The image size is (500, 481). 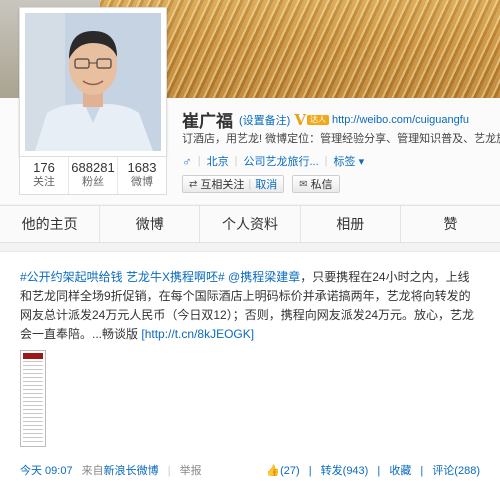 I want to click on tags-dropdown: 标签 ▾, so click(x=349, y=161).